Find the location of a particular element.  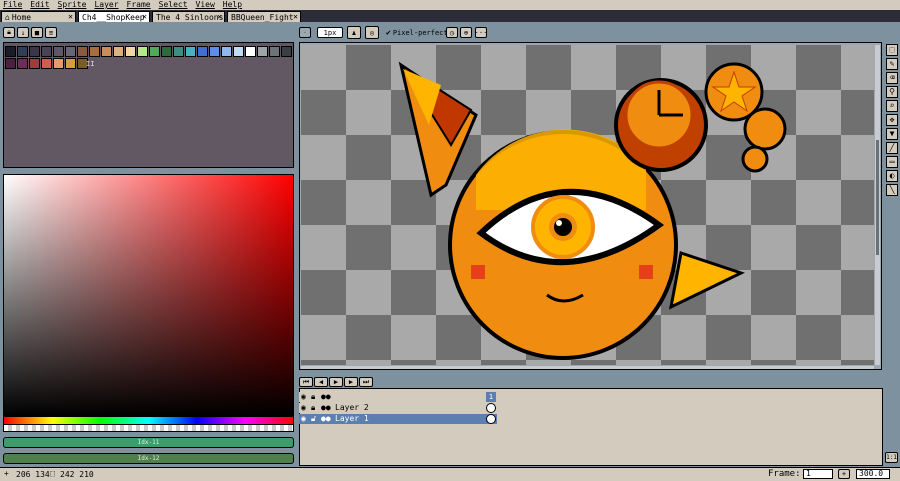

zoom-field: 300.0 is located at coordinates (873, 474).